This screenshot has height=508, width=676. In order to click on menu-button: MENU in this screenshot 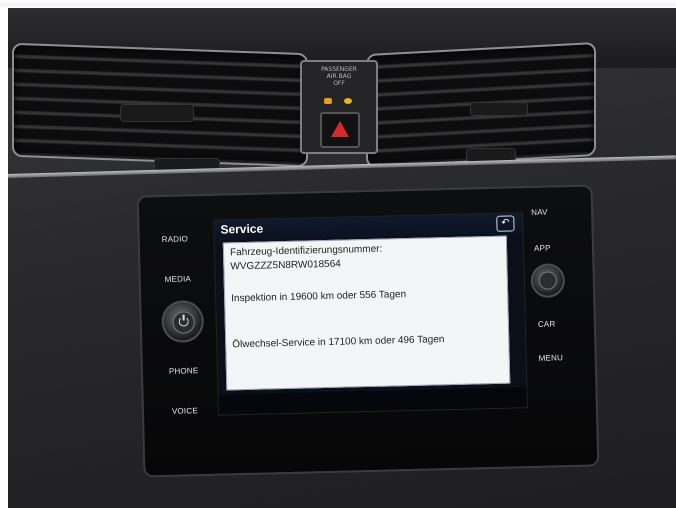, I will do `click(551, 358)`.